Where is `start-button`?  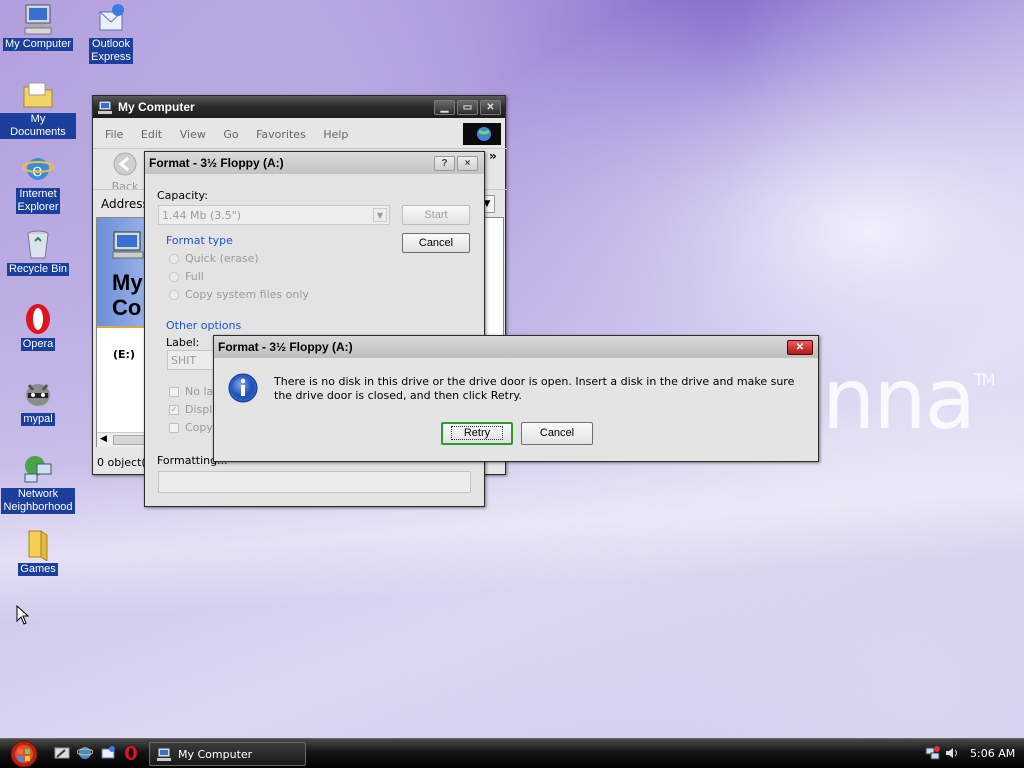 start-button is located at coordinates (24, 753).